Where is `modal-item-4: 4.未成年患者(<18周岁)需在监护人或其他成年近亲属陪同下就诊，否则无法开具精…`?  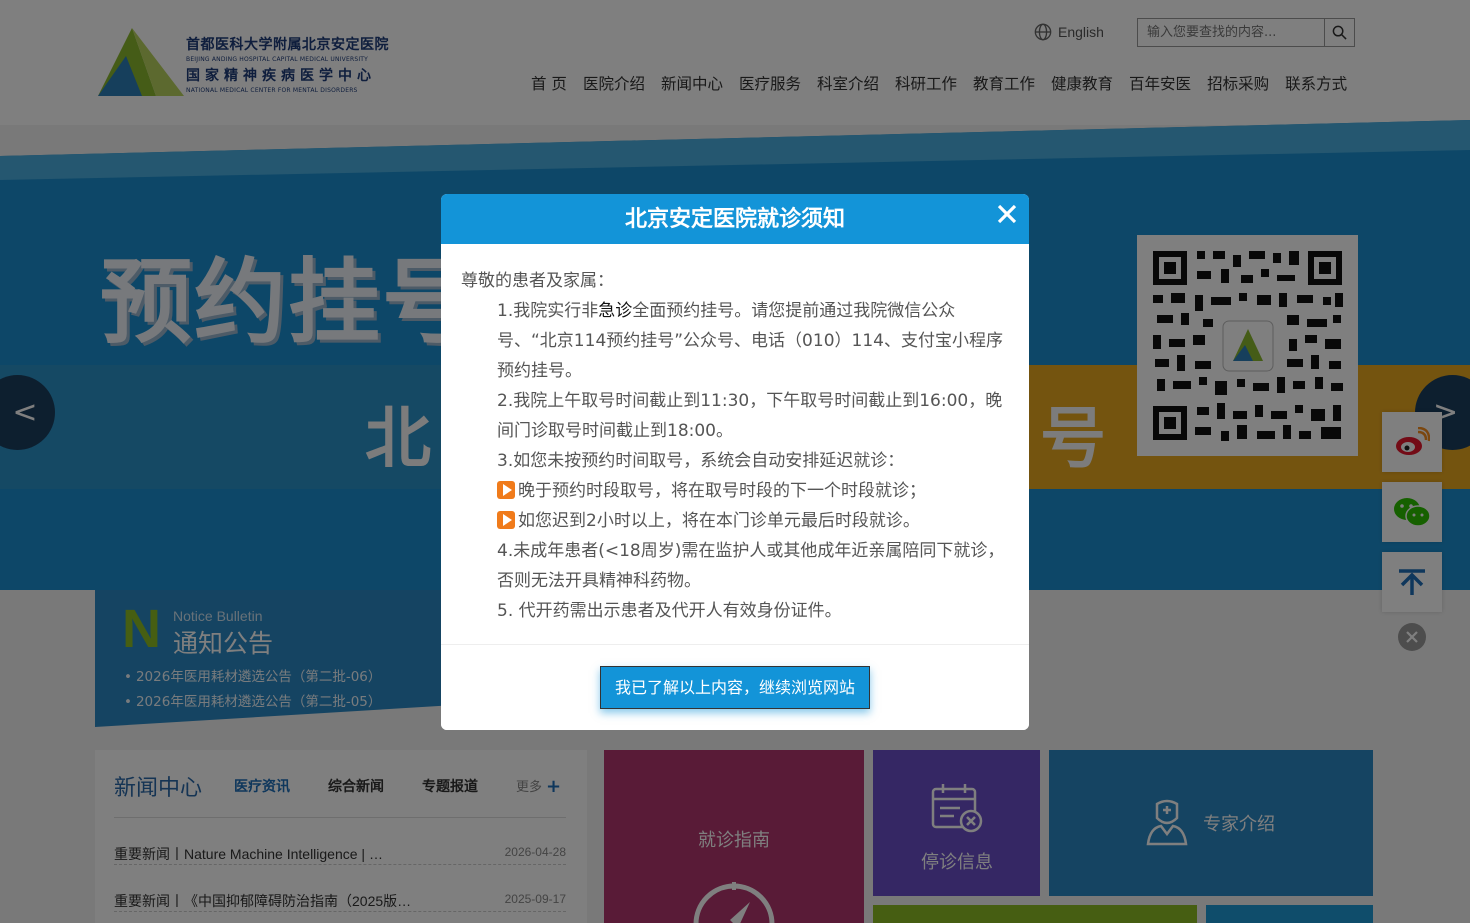
modal-item-4: 4.未成年患者(<18周岁)需在监护人或其他成年近亲属陪同下就诊，否则无法开具精… is located at coordinates (751, 566).